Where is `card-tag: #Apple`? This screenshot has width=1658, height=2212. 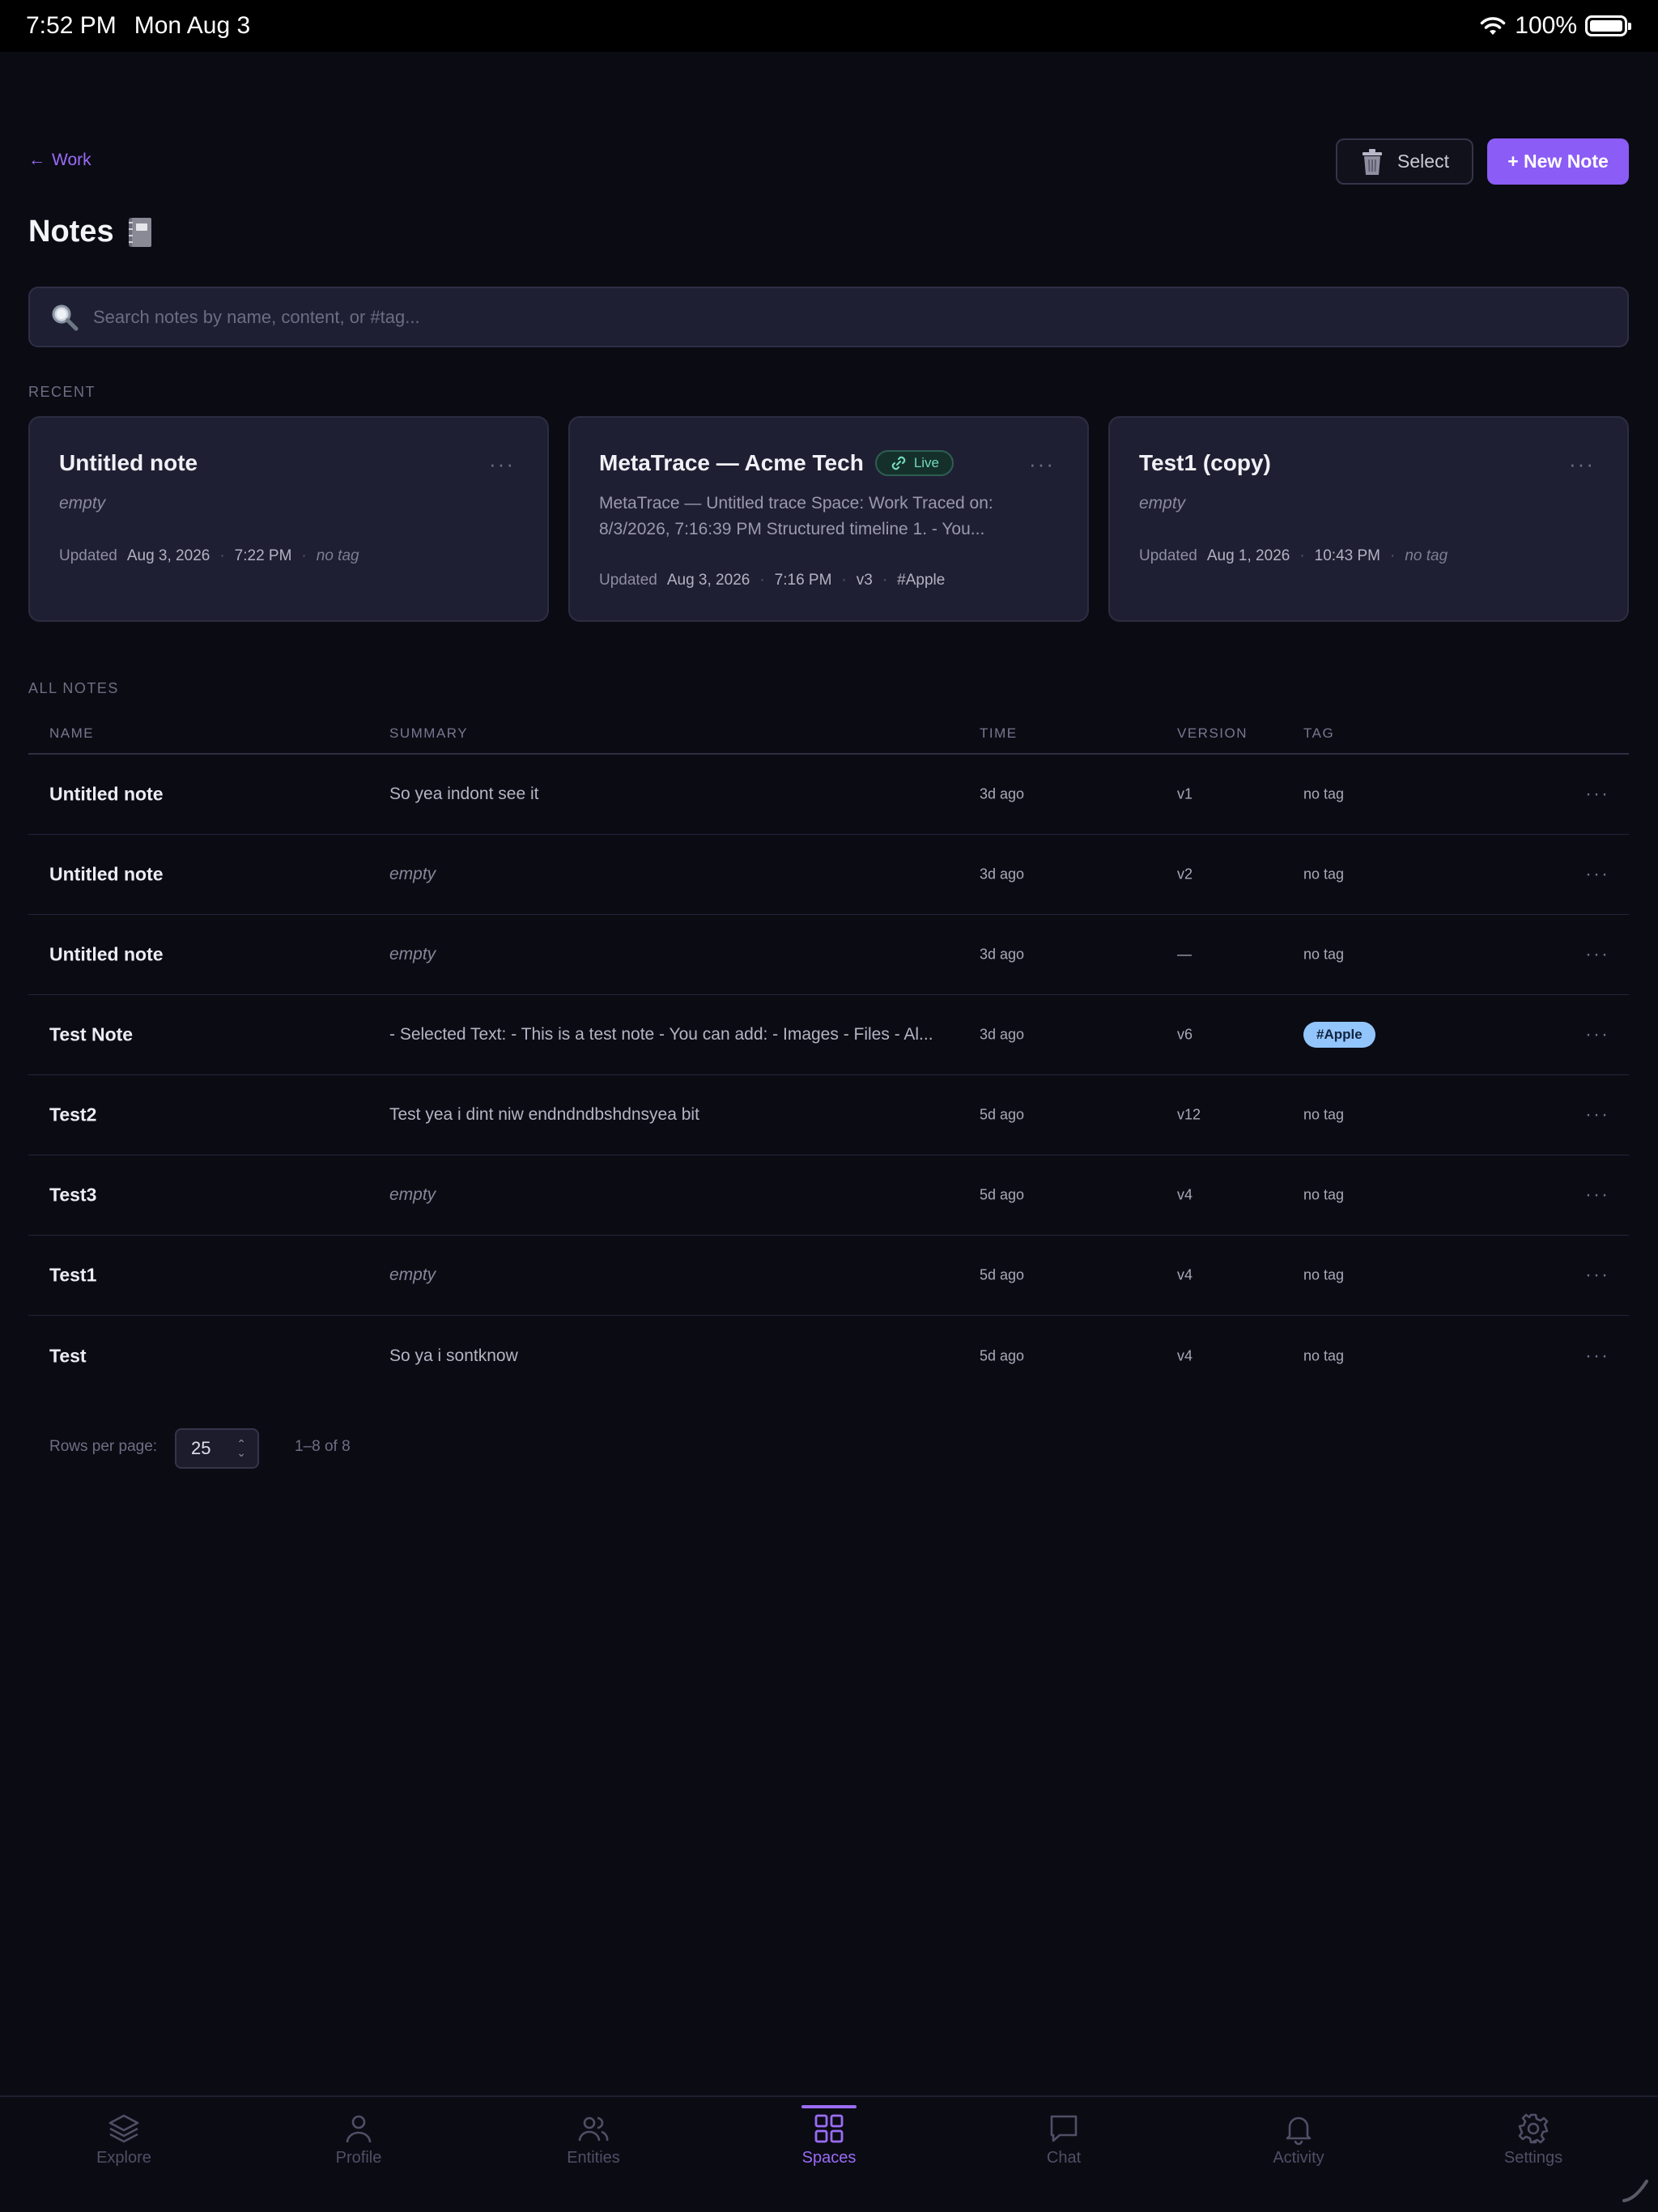
card-tag: #Apple is located at coordinates (921, 581).